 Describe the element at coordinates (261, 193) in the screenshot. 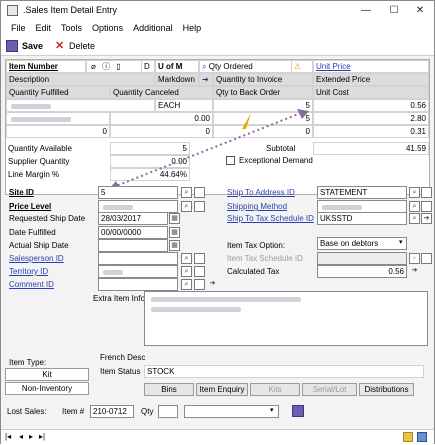

I see `ship-to-address-label: Ship To Address ID` at that location.